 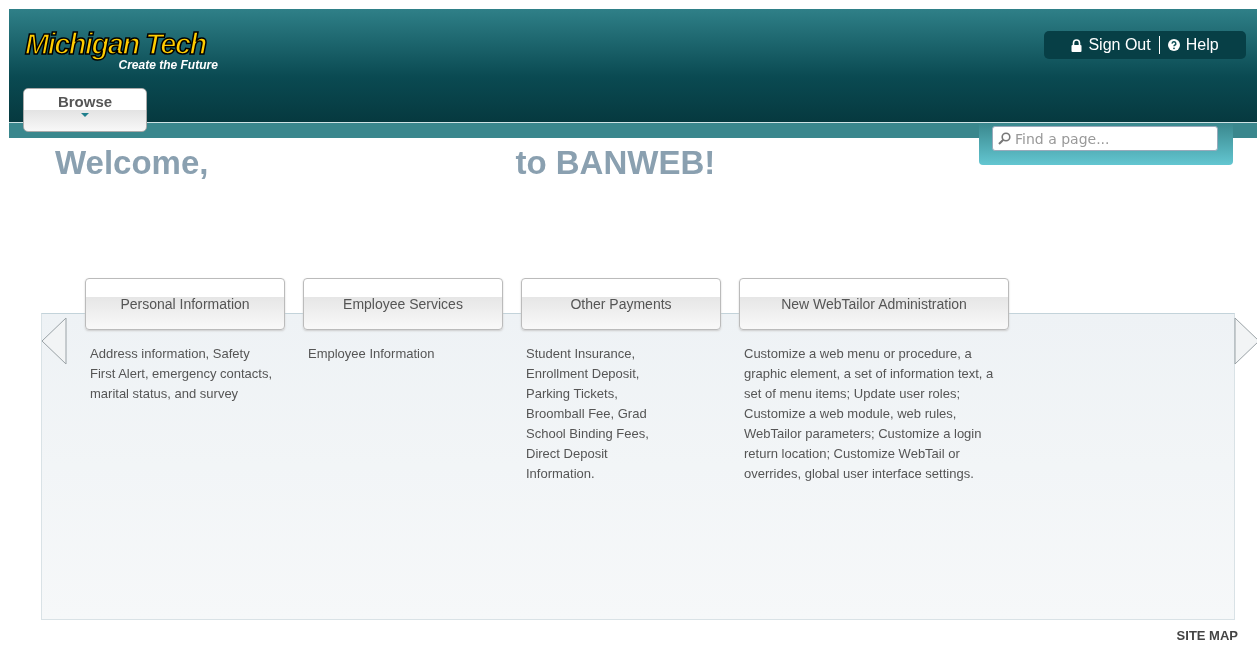 I want to click on welcome-heading: Welcome,, so click(x=131, y=163).